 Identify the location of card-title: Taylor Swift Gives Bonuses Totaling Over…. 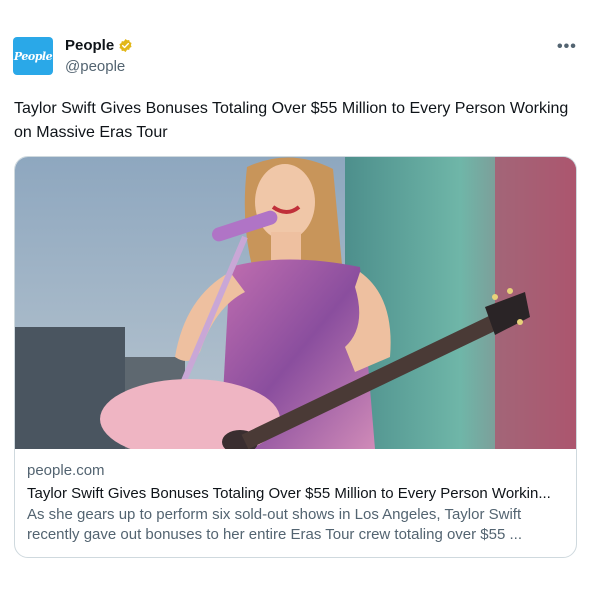
(289, 493).